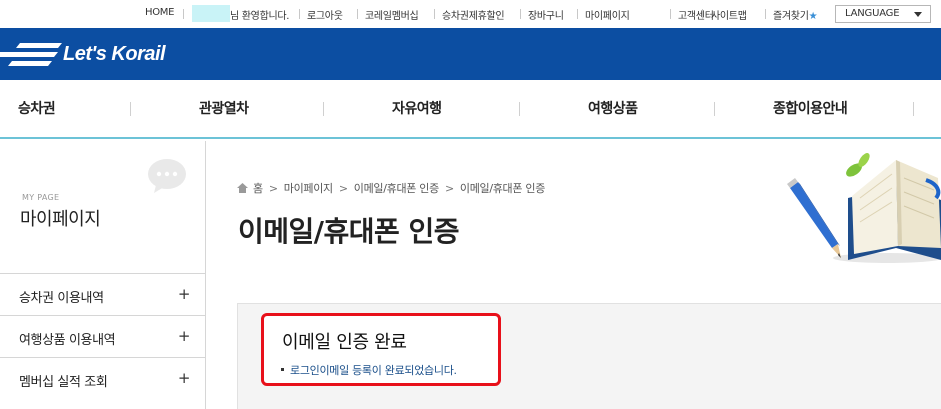  I want to click on breadcrumb: 홈 > 마이페이지 > 이메일/휴대폰 인증 > 이메일/휴대폰 인증, so click(391, 188).